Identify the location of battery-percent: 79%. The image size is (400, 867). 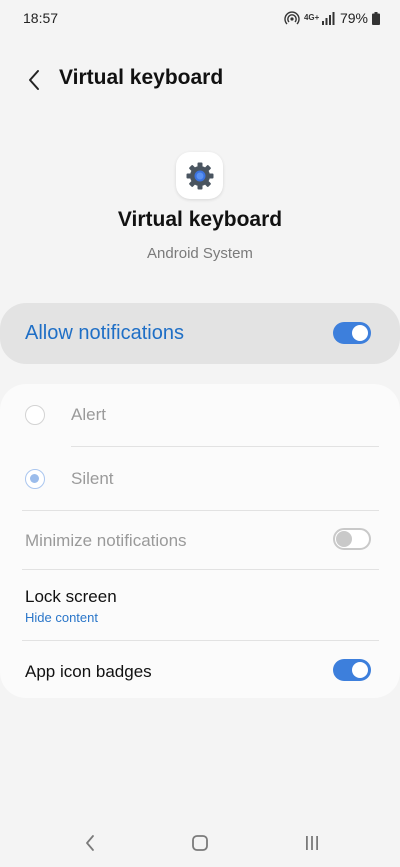
(353, 18).